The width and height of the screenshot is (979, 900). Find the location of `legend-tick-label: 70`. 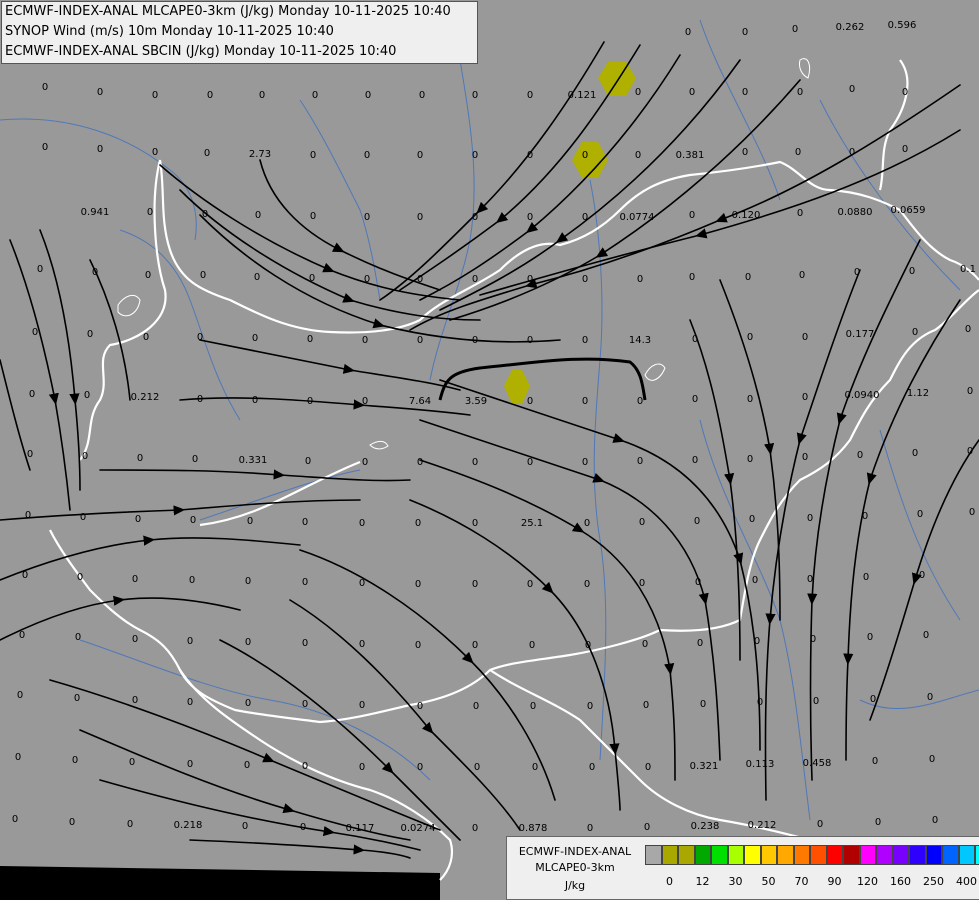

legend-tick-label: 70 is located at coordinates (801, 881).